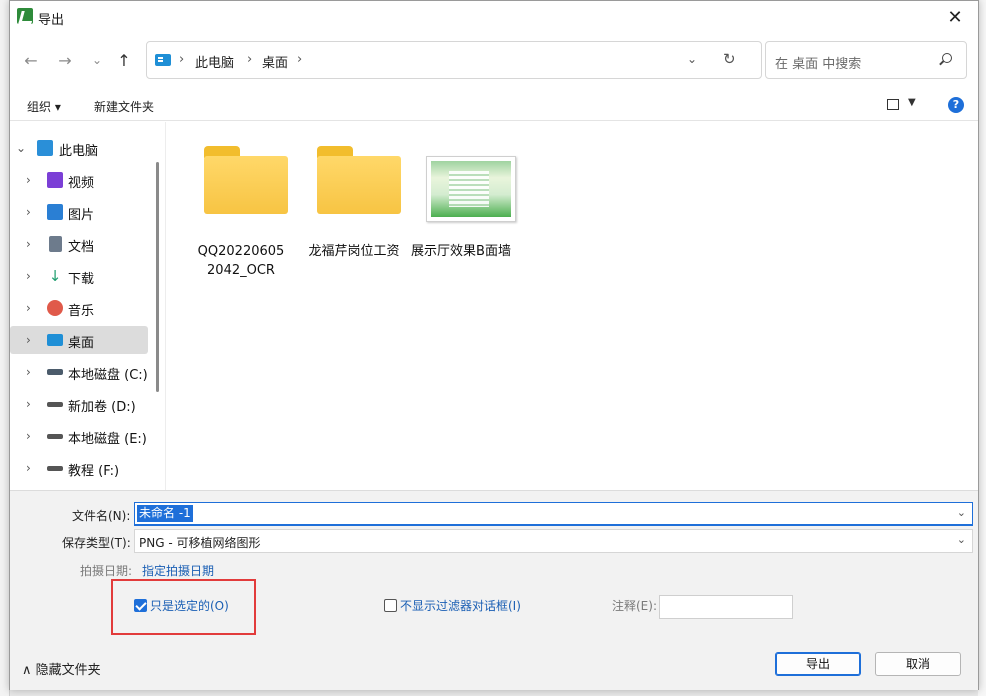 The image size is (986, 696). What do you see at coordinates (55, 212) in the screenshot?
I see `pictures-icon` at bounding box center [55, 212].